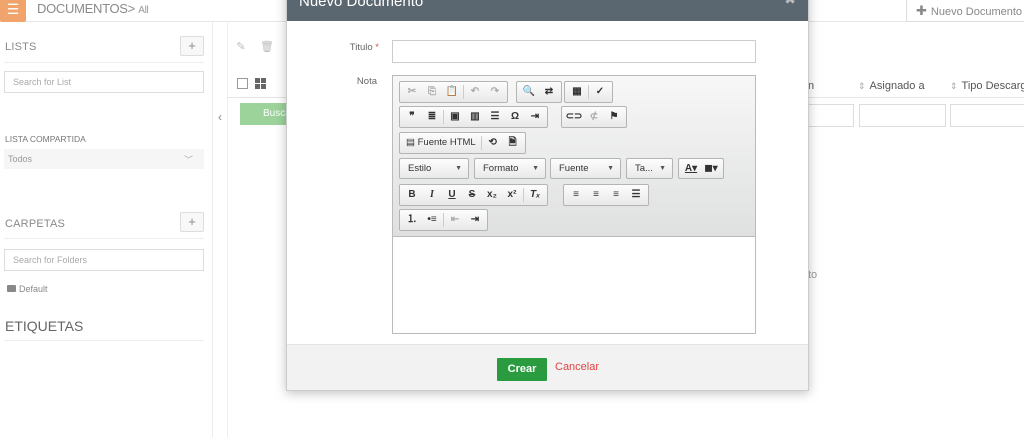  I want to click on bold-icon: B, so click(412, 195).